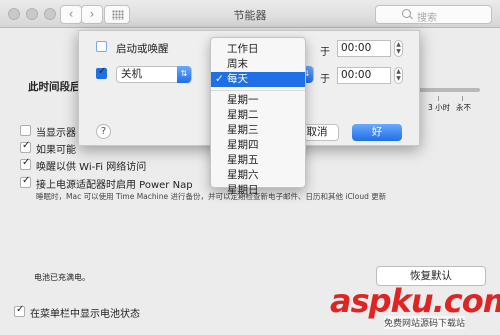  Describe the element at coordinates (25, 130) in the screenshot. I see `display-dim-checkbox` at that location.